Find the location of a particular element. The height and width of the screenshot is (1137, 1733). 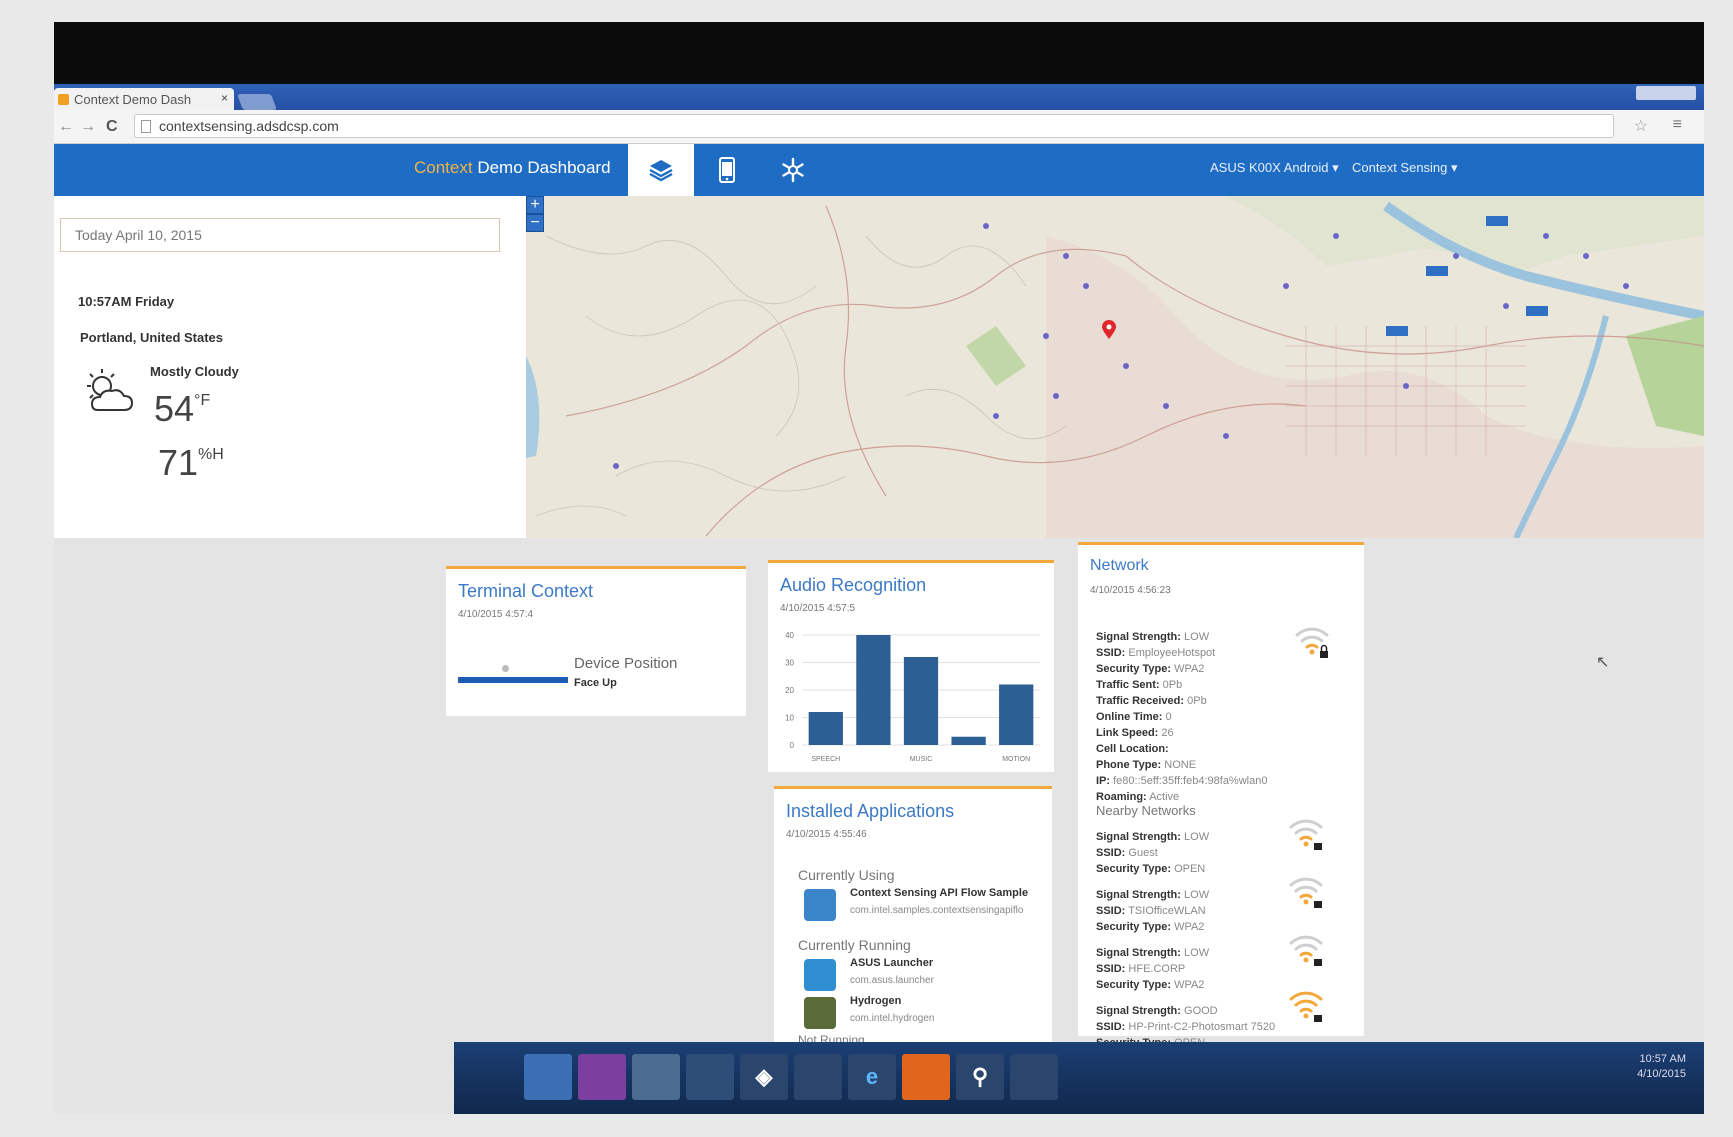

bookmark-star-icon: ☆ is located at coordinates (1641, 126).